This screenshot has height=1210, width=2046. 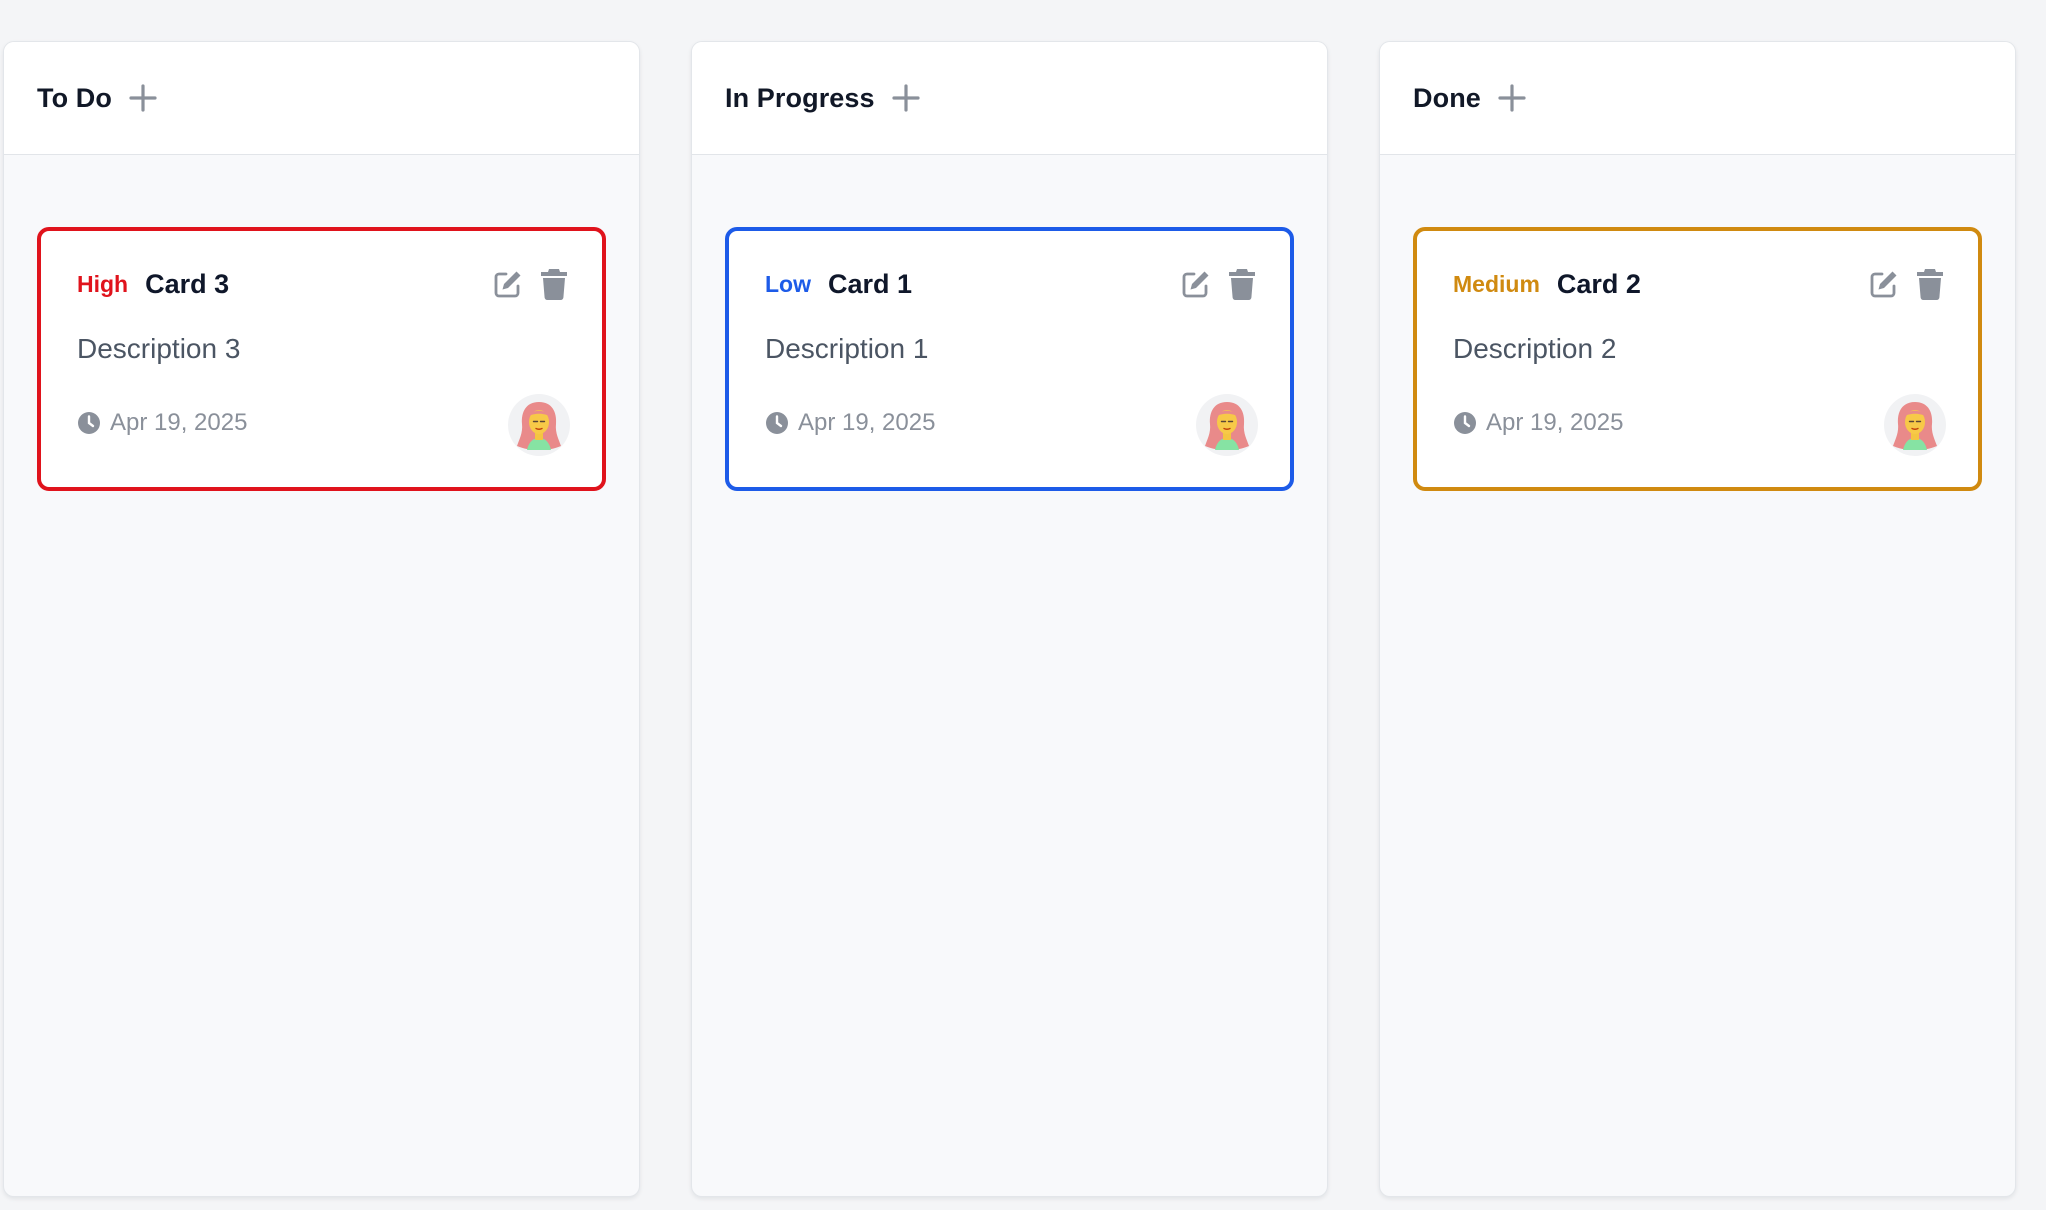 I want to click on card: Low Card 1 Description 1 Apr 19, 2025, so click(x=1009, y=359).